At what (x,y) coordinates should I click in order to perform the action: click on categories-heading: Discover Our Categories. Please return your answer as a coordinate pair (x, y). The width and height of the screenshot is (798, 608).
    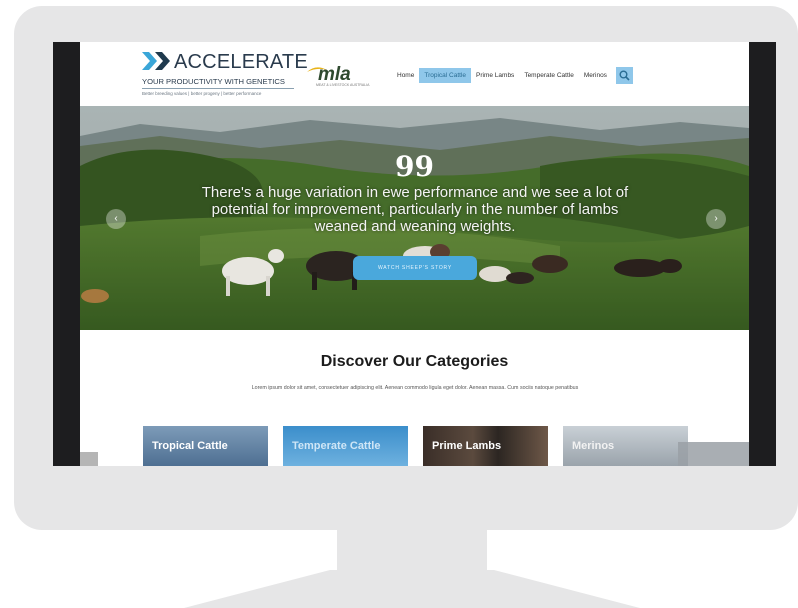
    Looking at the image, I should click on (414, 361).